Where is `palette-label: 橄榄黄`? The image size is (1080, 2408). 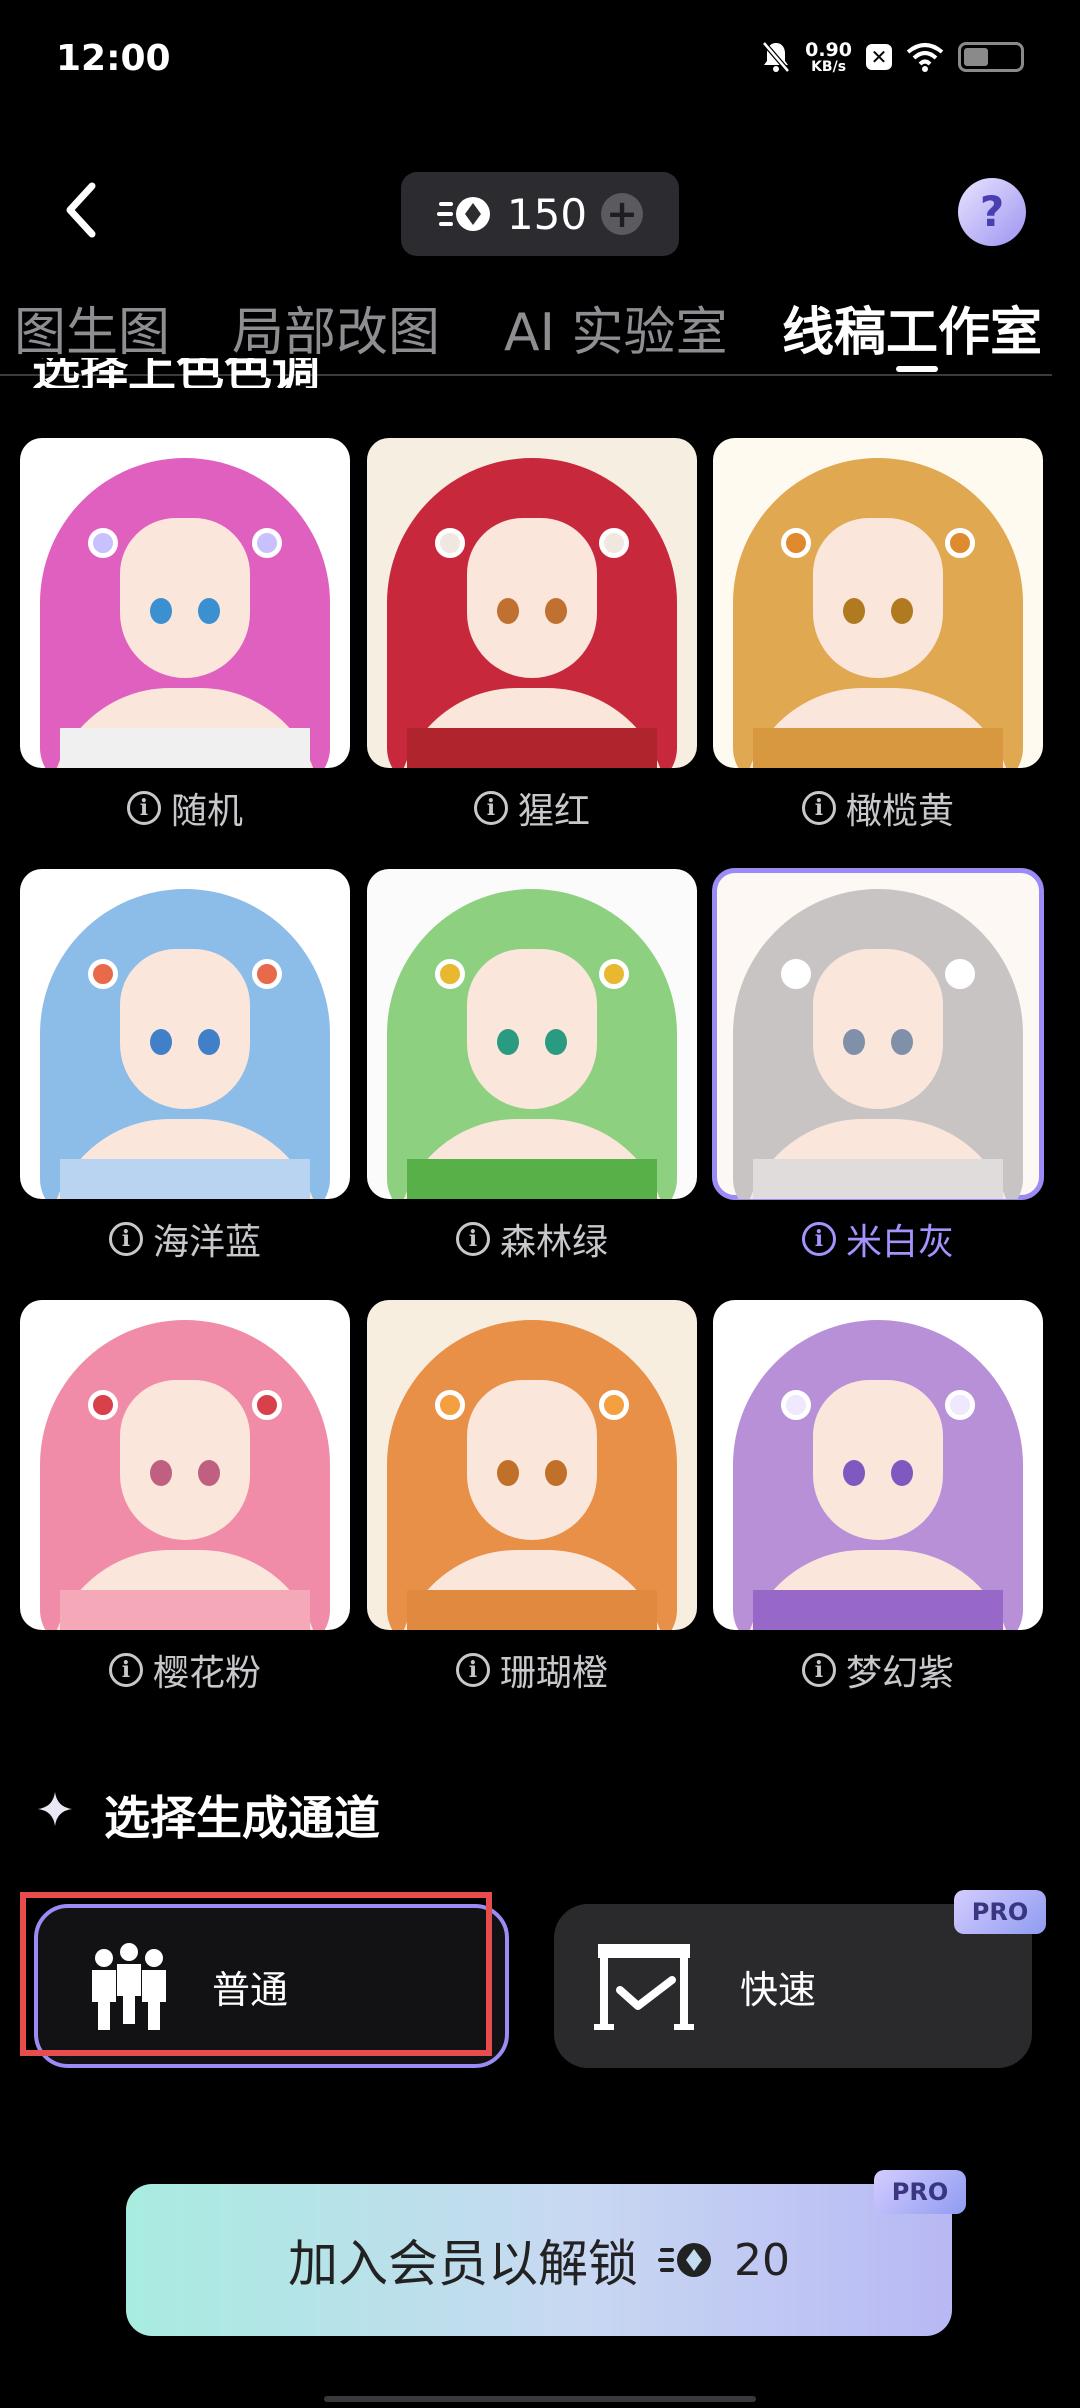 palette-label: 橄榄黄 is located at coordinates (899, 811).